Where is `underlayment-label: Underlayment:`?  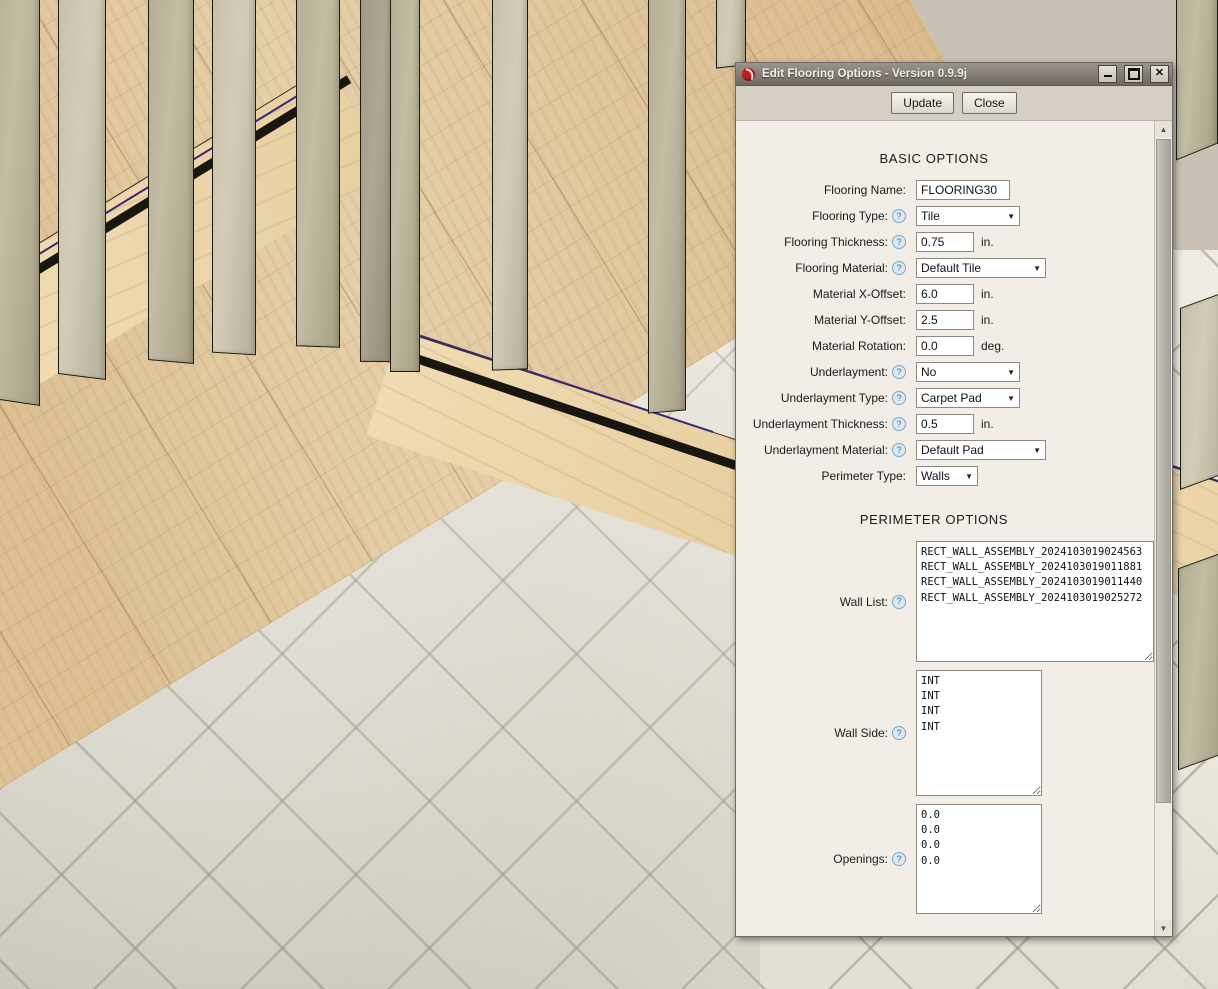 underlayment-label: Underlayment: is located at coordinates (848, 372).